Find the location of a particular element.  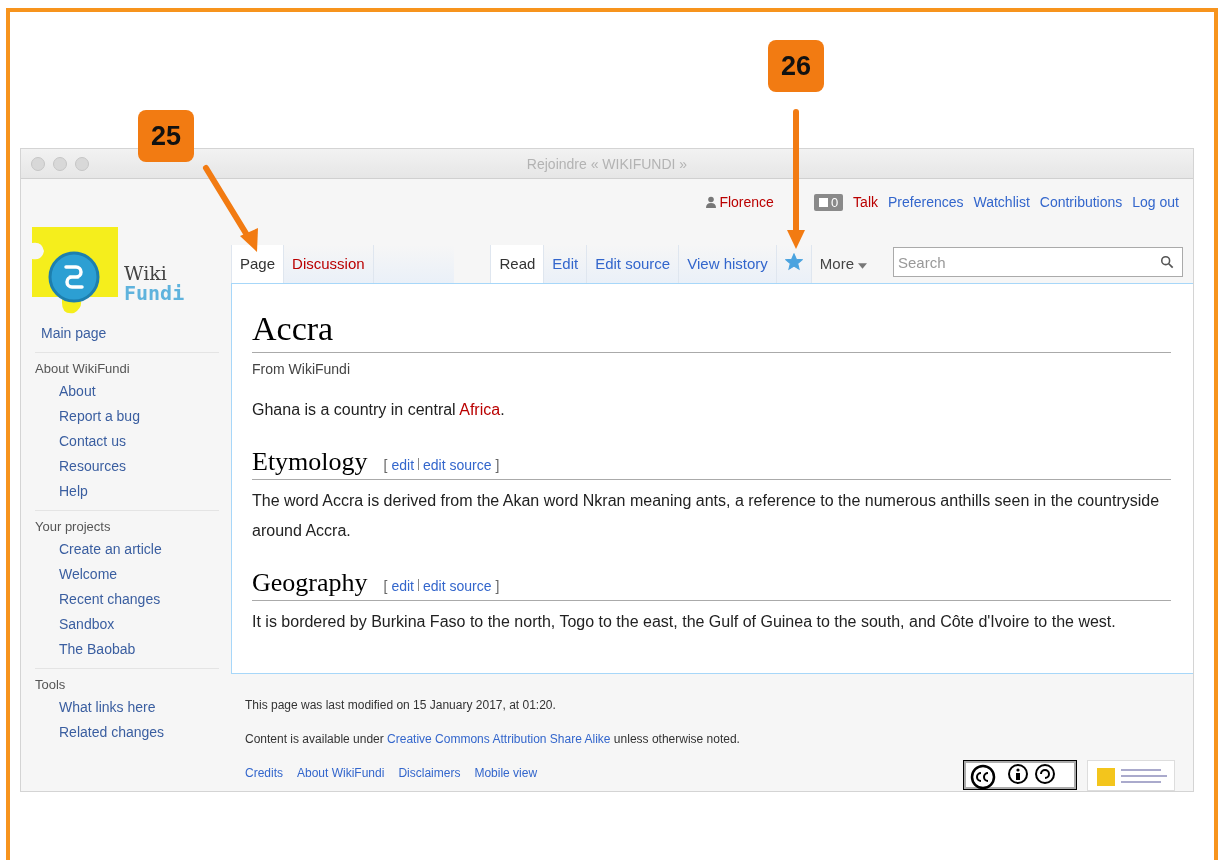

sidebar-link: What links here is located at coordinates (95, 707).